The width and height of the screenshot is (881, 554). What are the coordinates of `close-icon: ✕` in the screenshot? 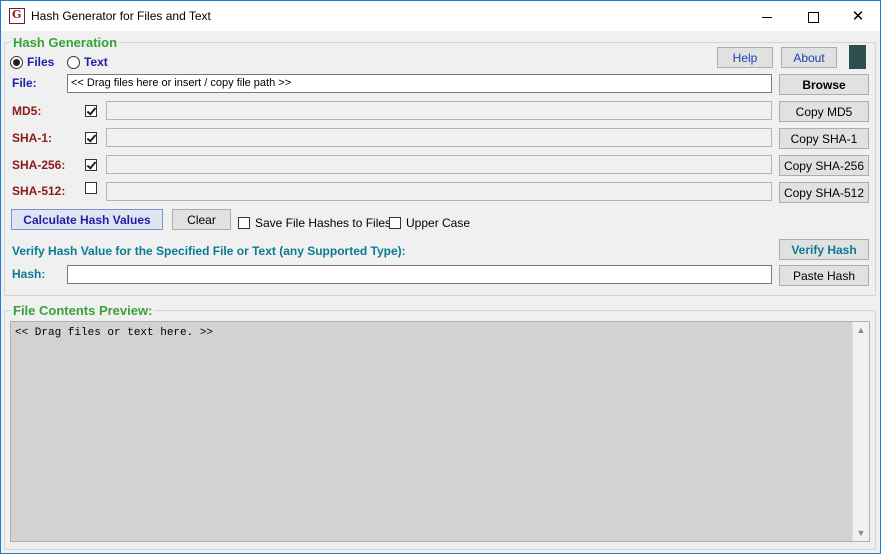 It's located at (858, 16).